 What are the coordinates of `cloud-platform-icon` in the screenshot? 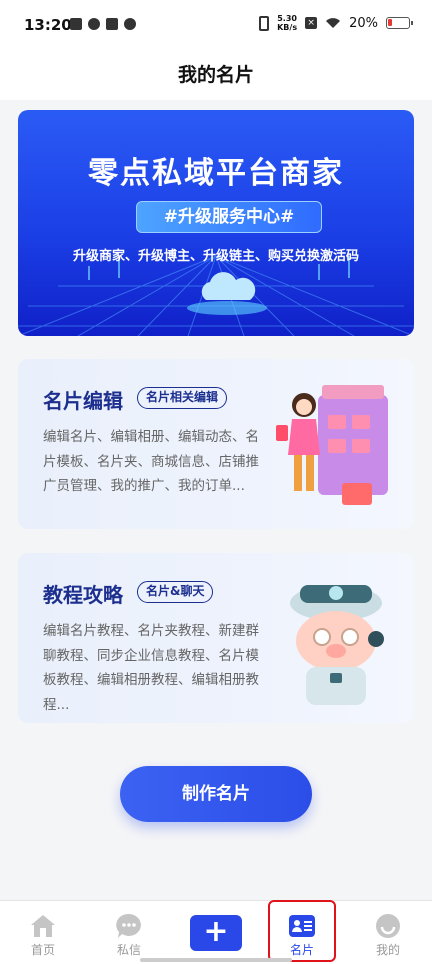 It's located at (227, 293).